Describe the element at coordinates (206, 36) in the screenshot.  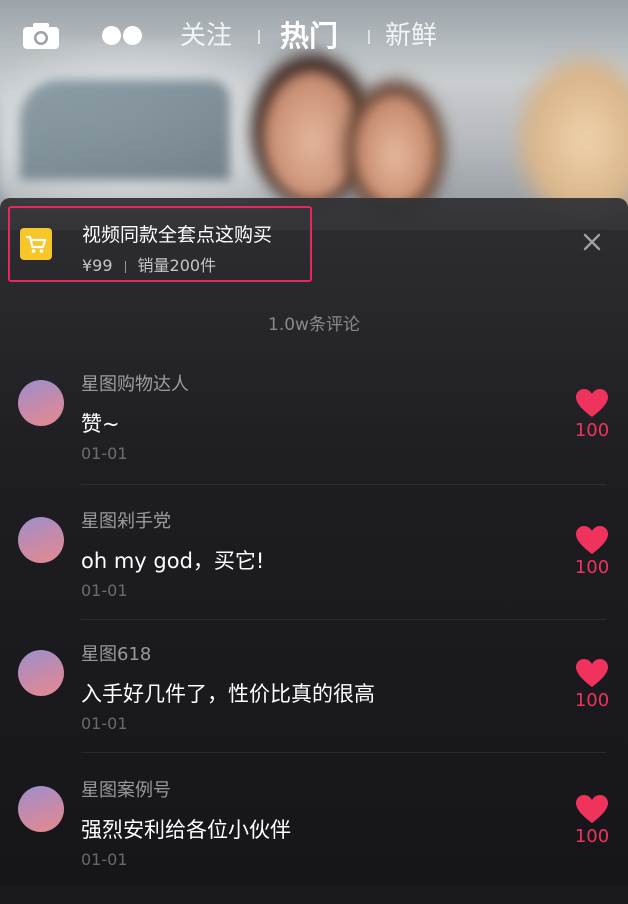
I see `tab-follow: 关注` at that location.